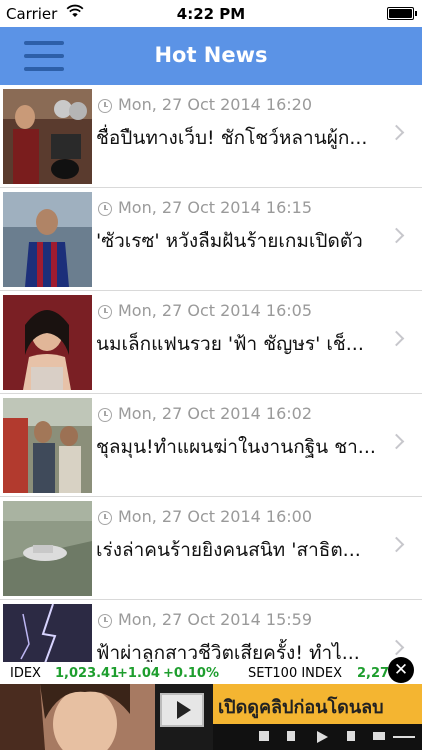 The width and height of the screenshot is (422, 750). Describe the element at coordinates (215, 413) in the screenshot. I see `news-date: Mon, 27 Oct 2014 16:02` at that location.